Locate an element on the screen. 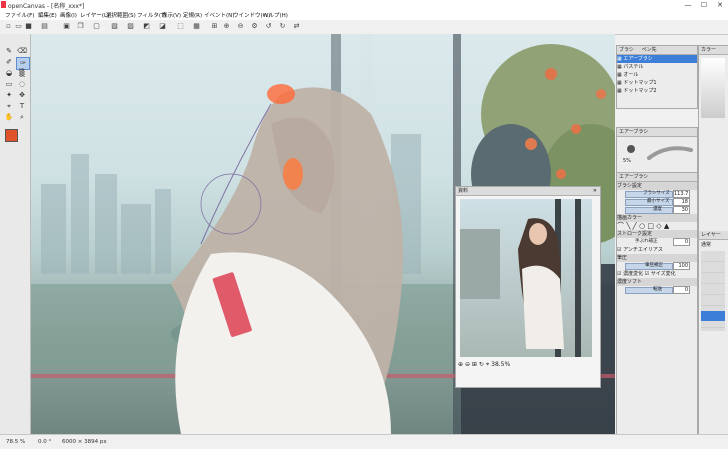 Image resolution: width=728 pixels, height=449 pixels. brush-item: ▦ オール is located at coordinates (657, 75).